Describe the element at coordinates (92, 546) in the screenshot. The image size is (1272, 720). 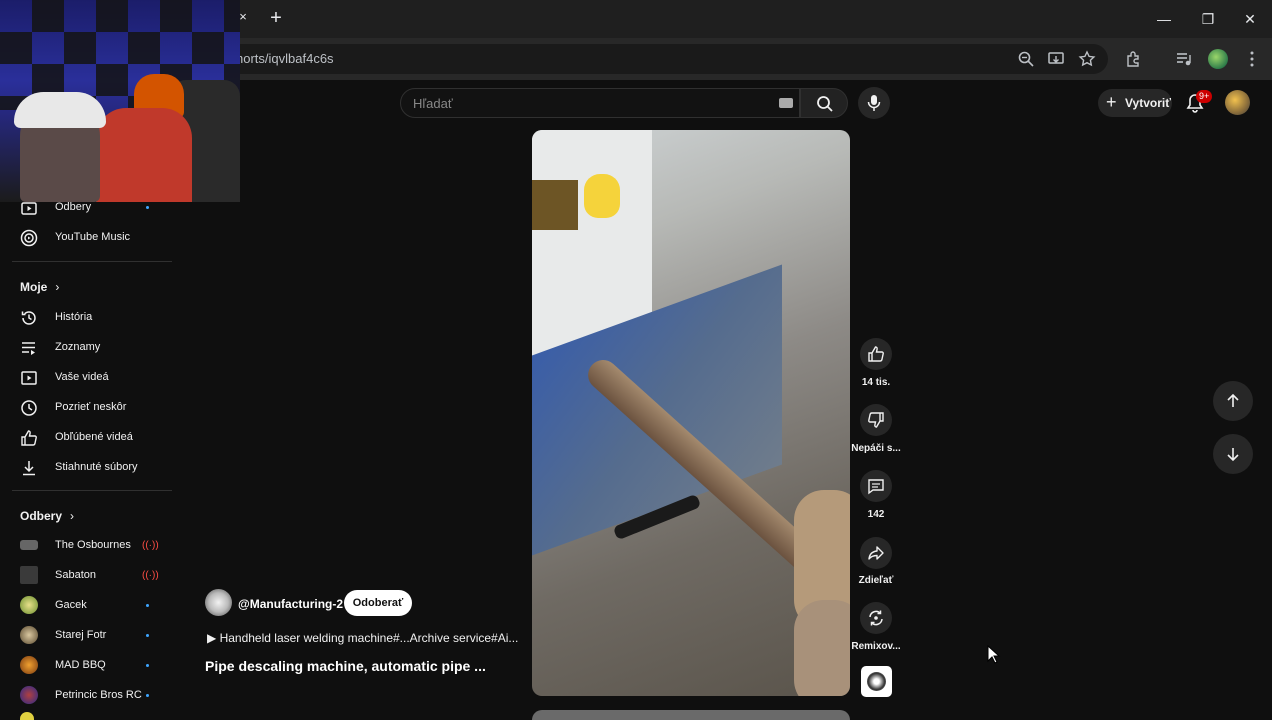
I see `sidebar-channel-item: The Osbournes ((·))` at that location.